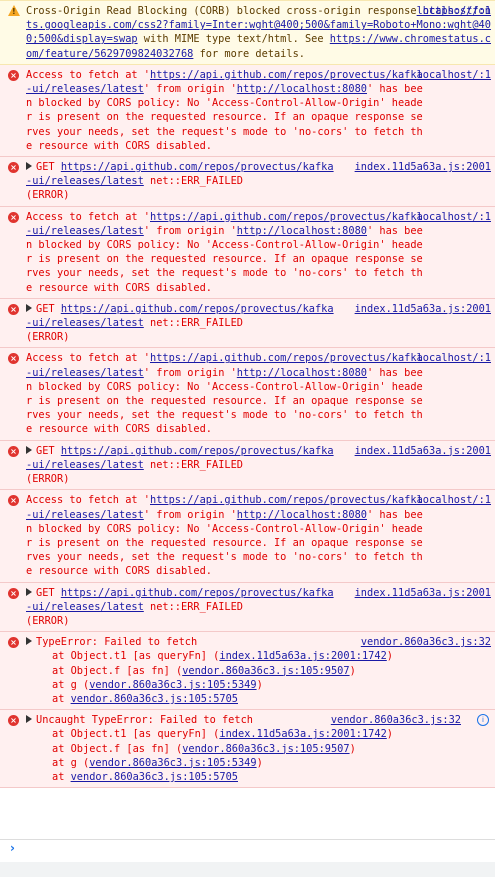 The width and height of the screenshot is (495, 877). Describe the element at coordinates (233, 39) in the screenshot. I see `warning-text-mid: with MIME type text/html. See` at that location.